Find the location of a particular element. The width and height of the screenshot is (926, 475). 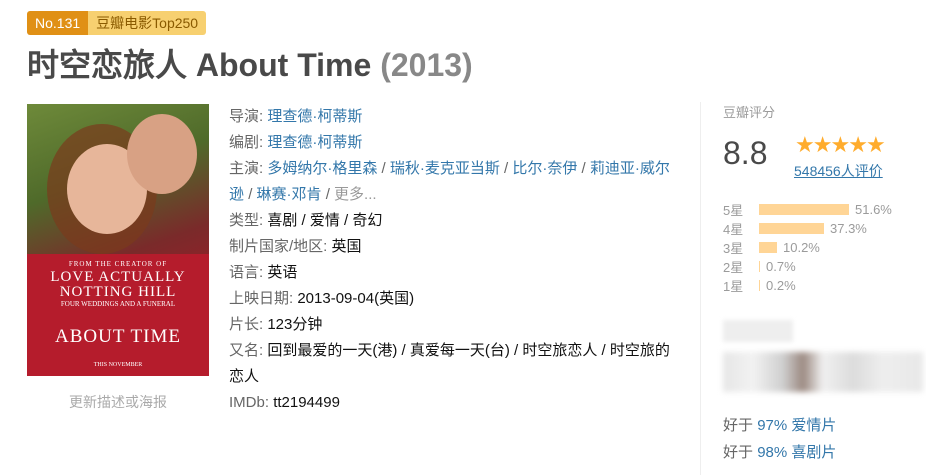

imdb-value: tt2194499 is located at coordinates (306, 402).